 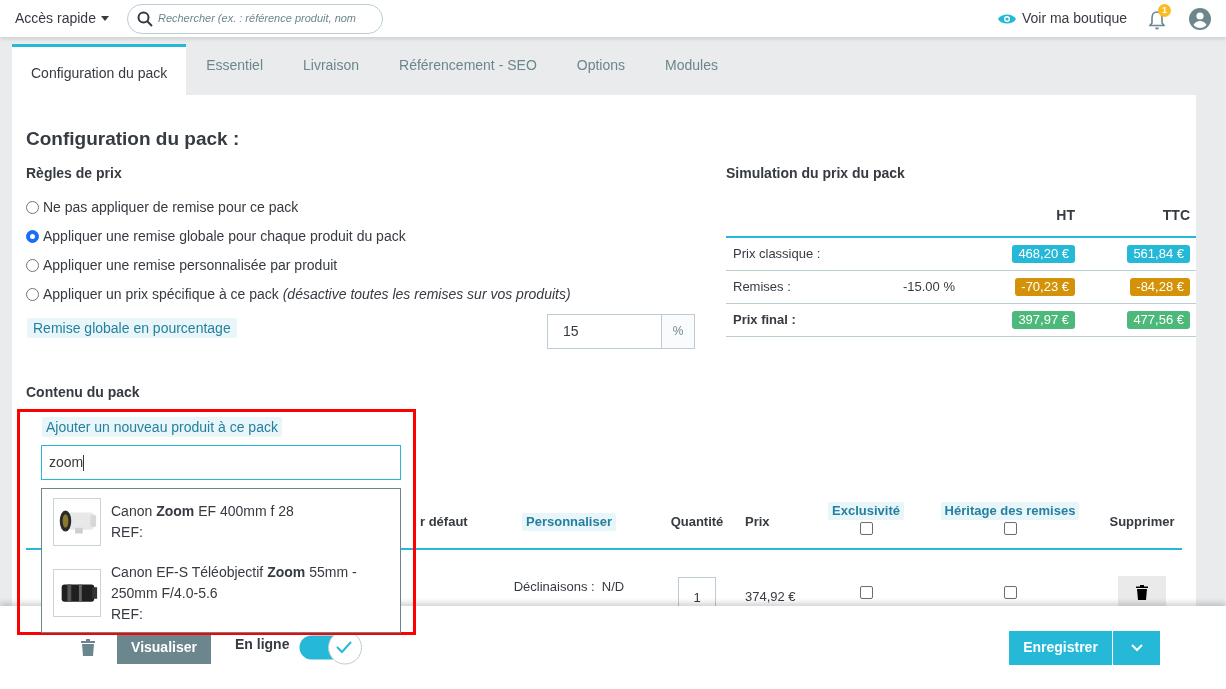 I want to click on radio-option: Appliquer un prix spécifique à ce pack (désactive toutes les remises sur vos produits), so click(x=360, y=294).